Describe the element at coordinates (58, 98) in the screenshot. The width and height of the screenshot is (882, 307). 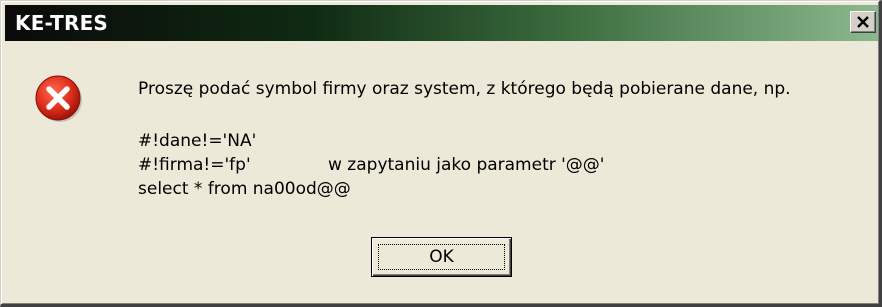
I see `error-icon` at that location.